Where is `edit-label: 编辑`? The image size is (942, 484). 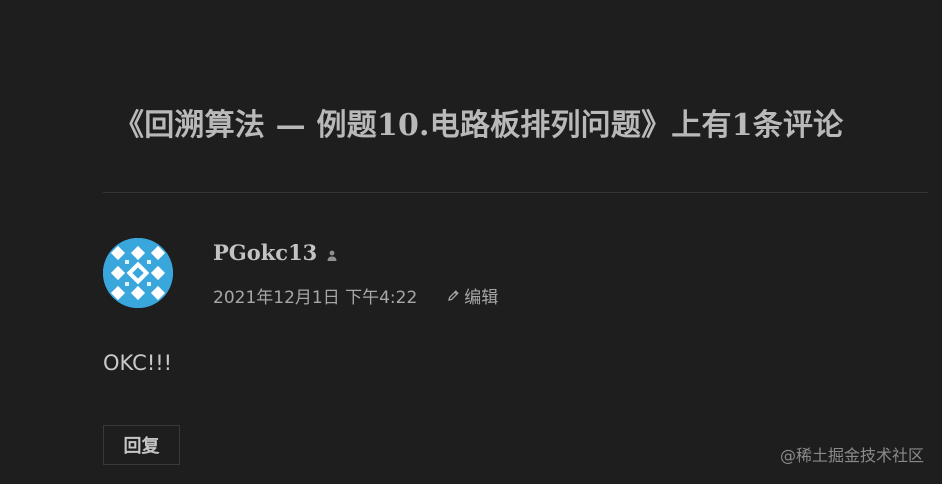
edit-label: 编辑 is located at coordinates (481, 298).